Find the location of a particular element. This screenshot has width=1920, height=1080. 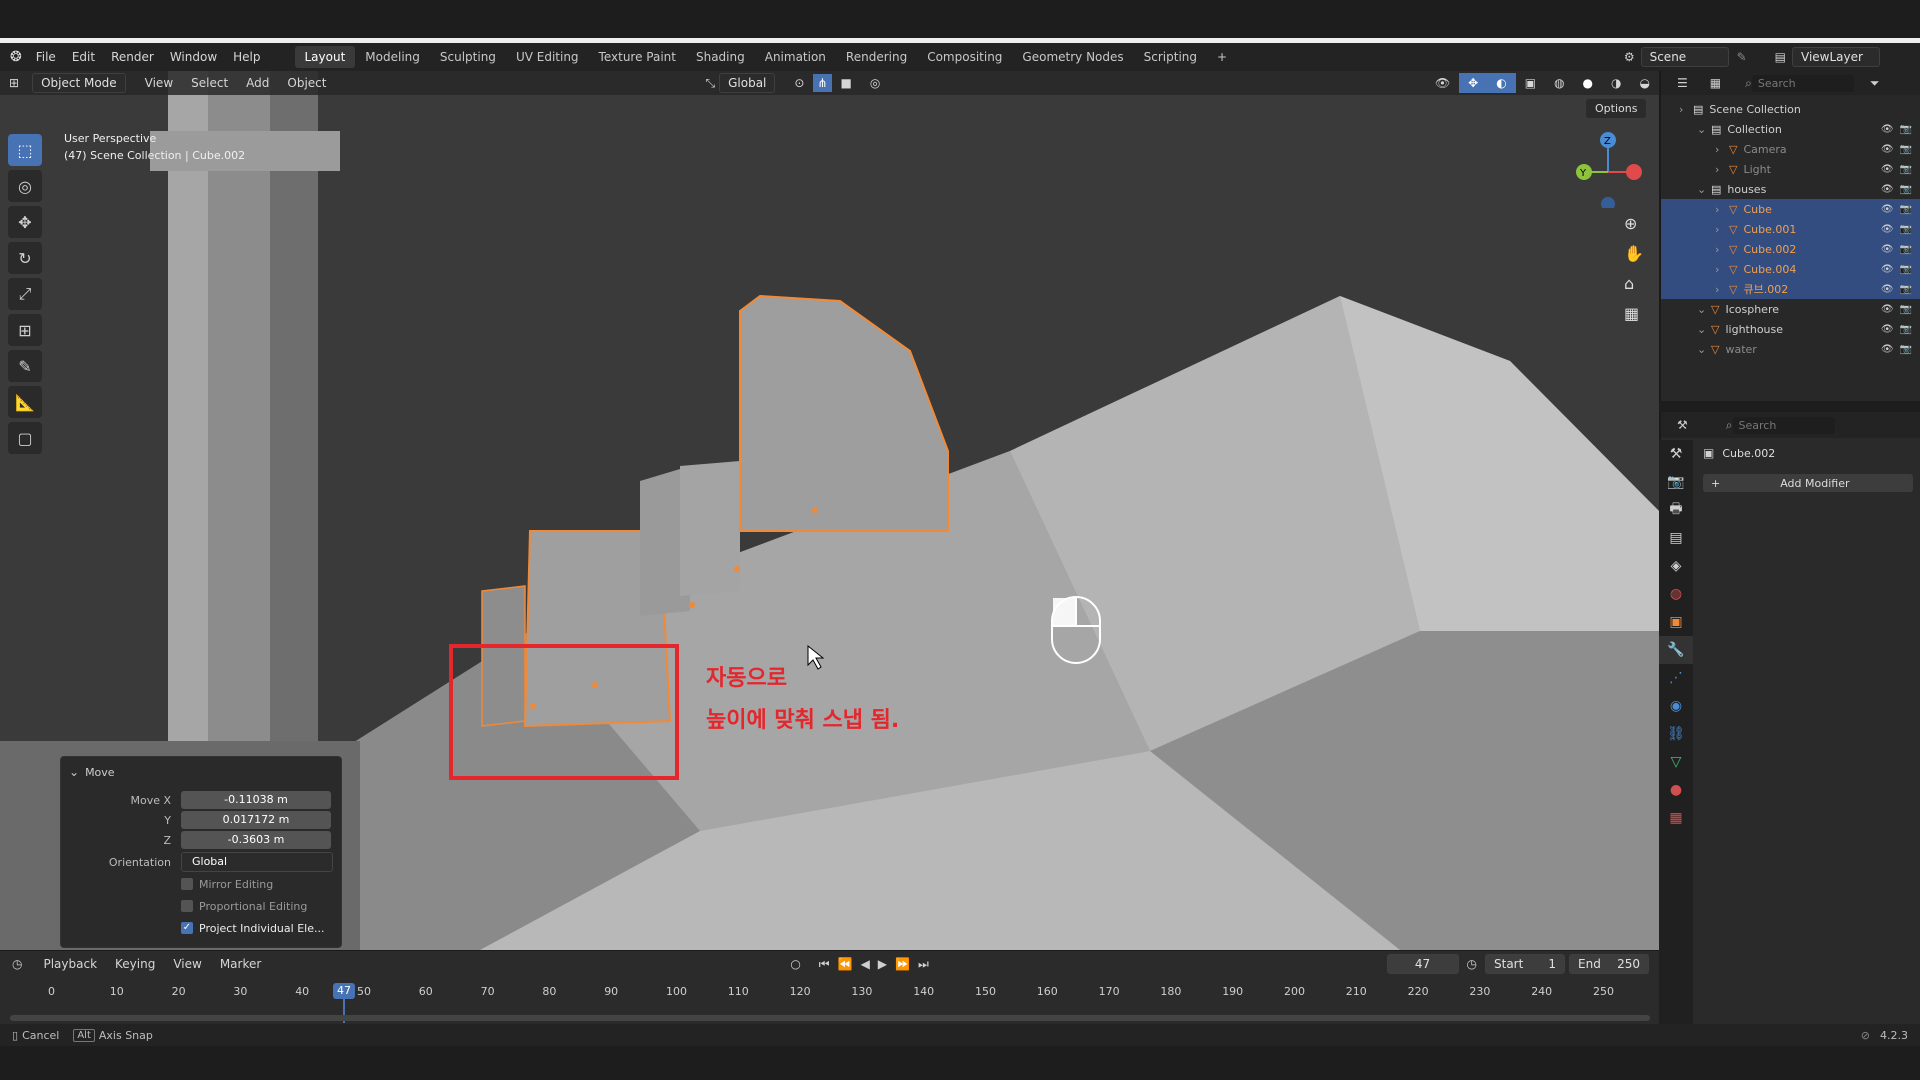

data-tab-icon: ▽ is located at coordinates (1676, 762).